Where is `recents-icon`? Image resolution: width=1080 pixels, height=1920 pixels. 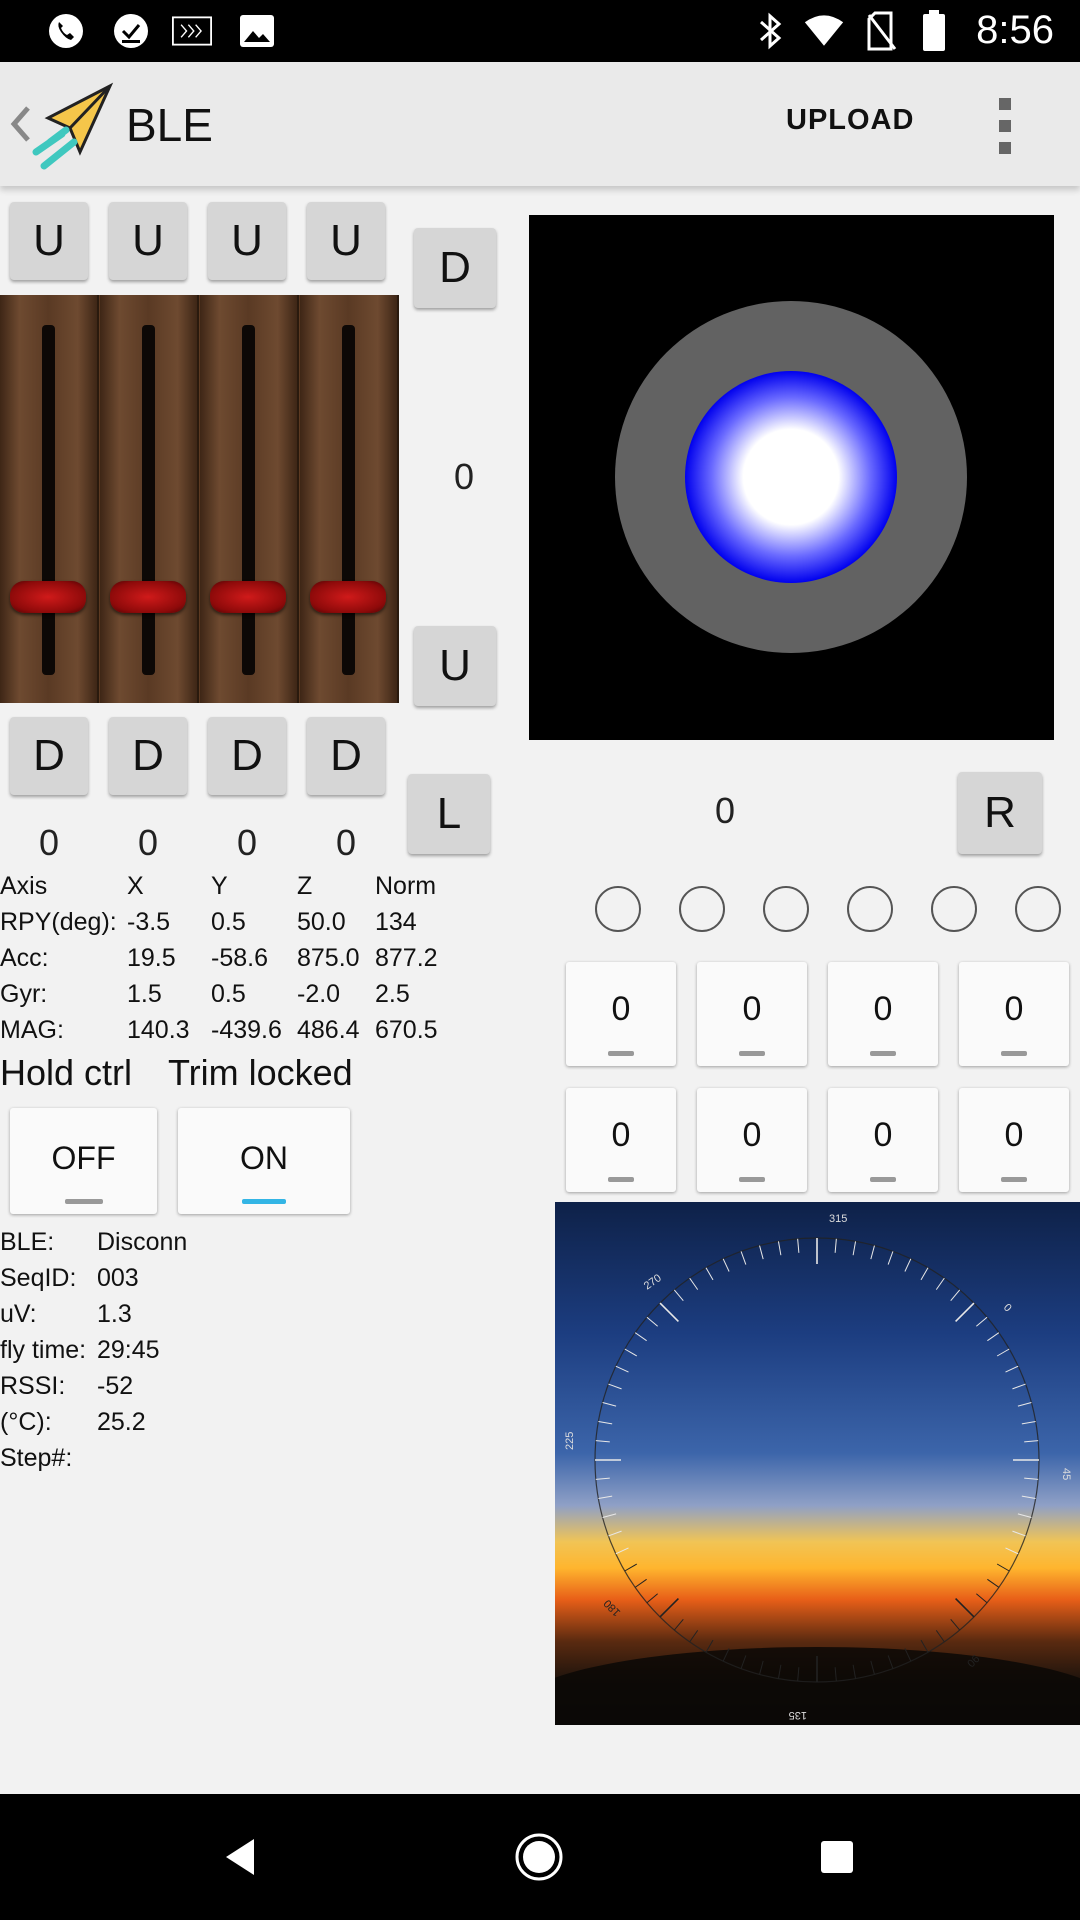
recents-icon is located at coordinates (837, 1857).